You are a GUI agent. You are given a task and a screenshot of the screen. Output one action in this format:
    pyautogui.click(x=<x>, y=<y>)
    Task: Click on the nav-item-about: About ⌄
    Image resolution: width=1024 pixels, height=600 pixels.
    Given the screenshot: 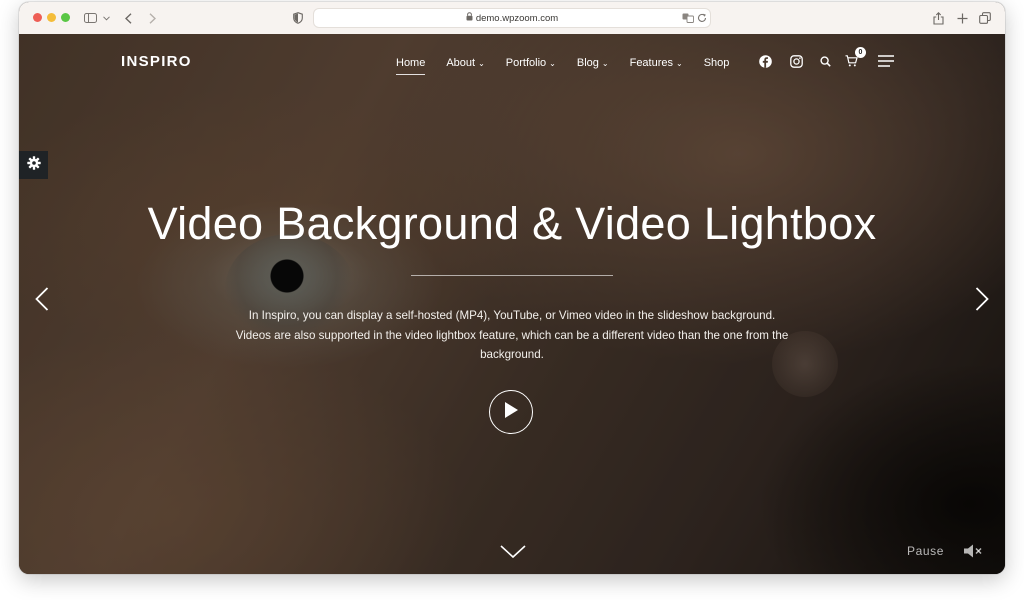 What is the action you would take?
    pyautogui.click(x=465, y=63)
    